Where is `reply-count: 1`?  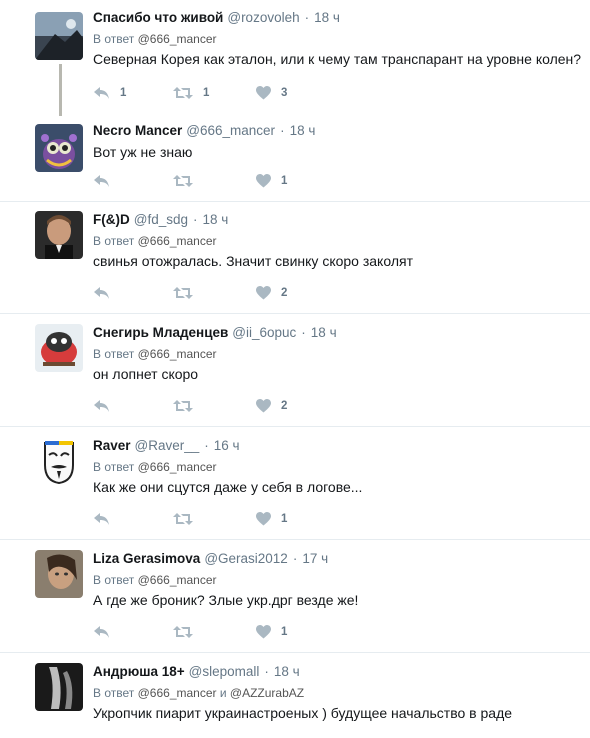
reply-count: 1 is located at coordinates (123, 93).